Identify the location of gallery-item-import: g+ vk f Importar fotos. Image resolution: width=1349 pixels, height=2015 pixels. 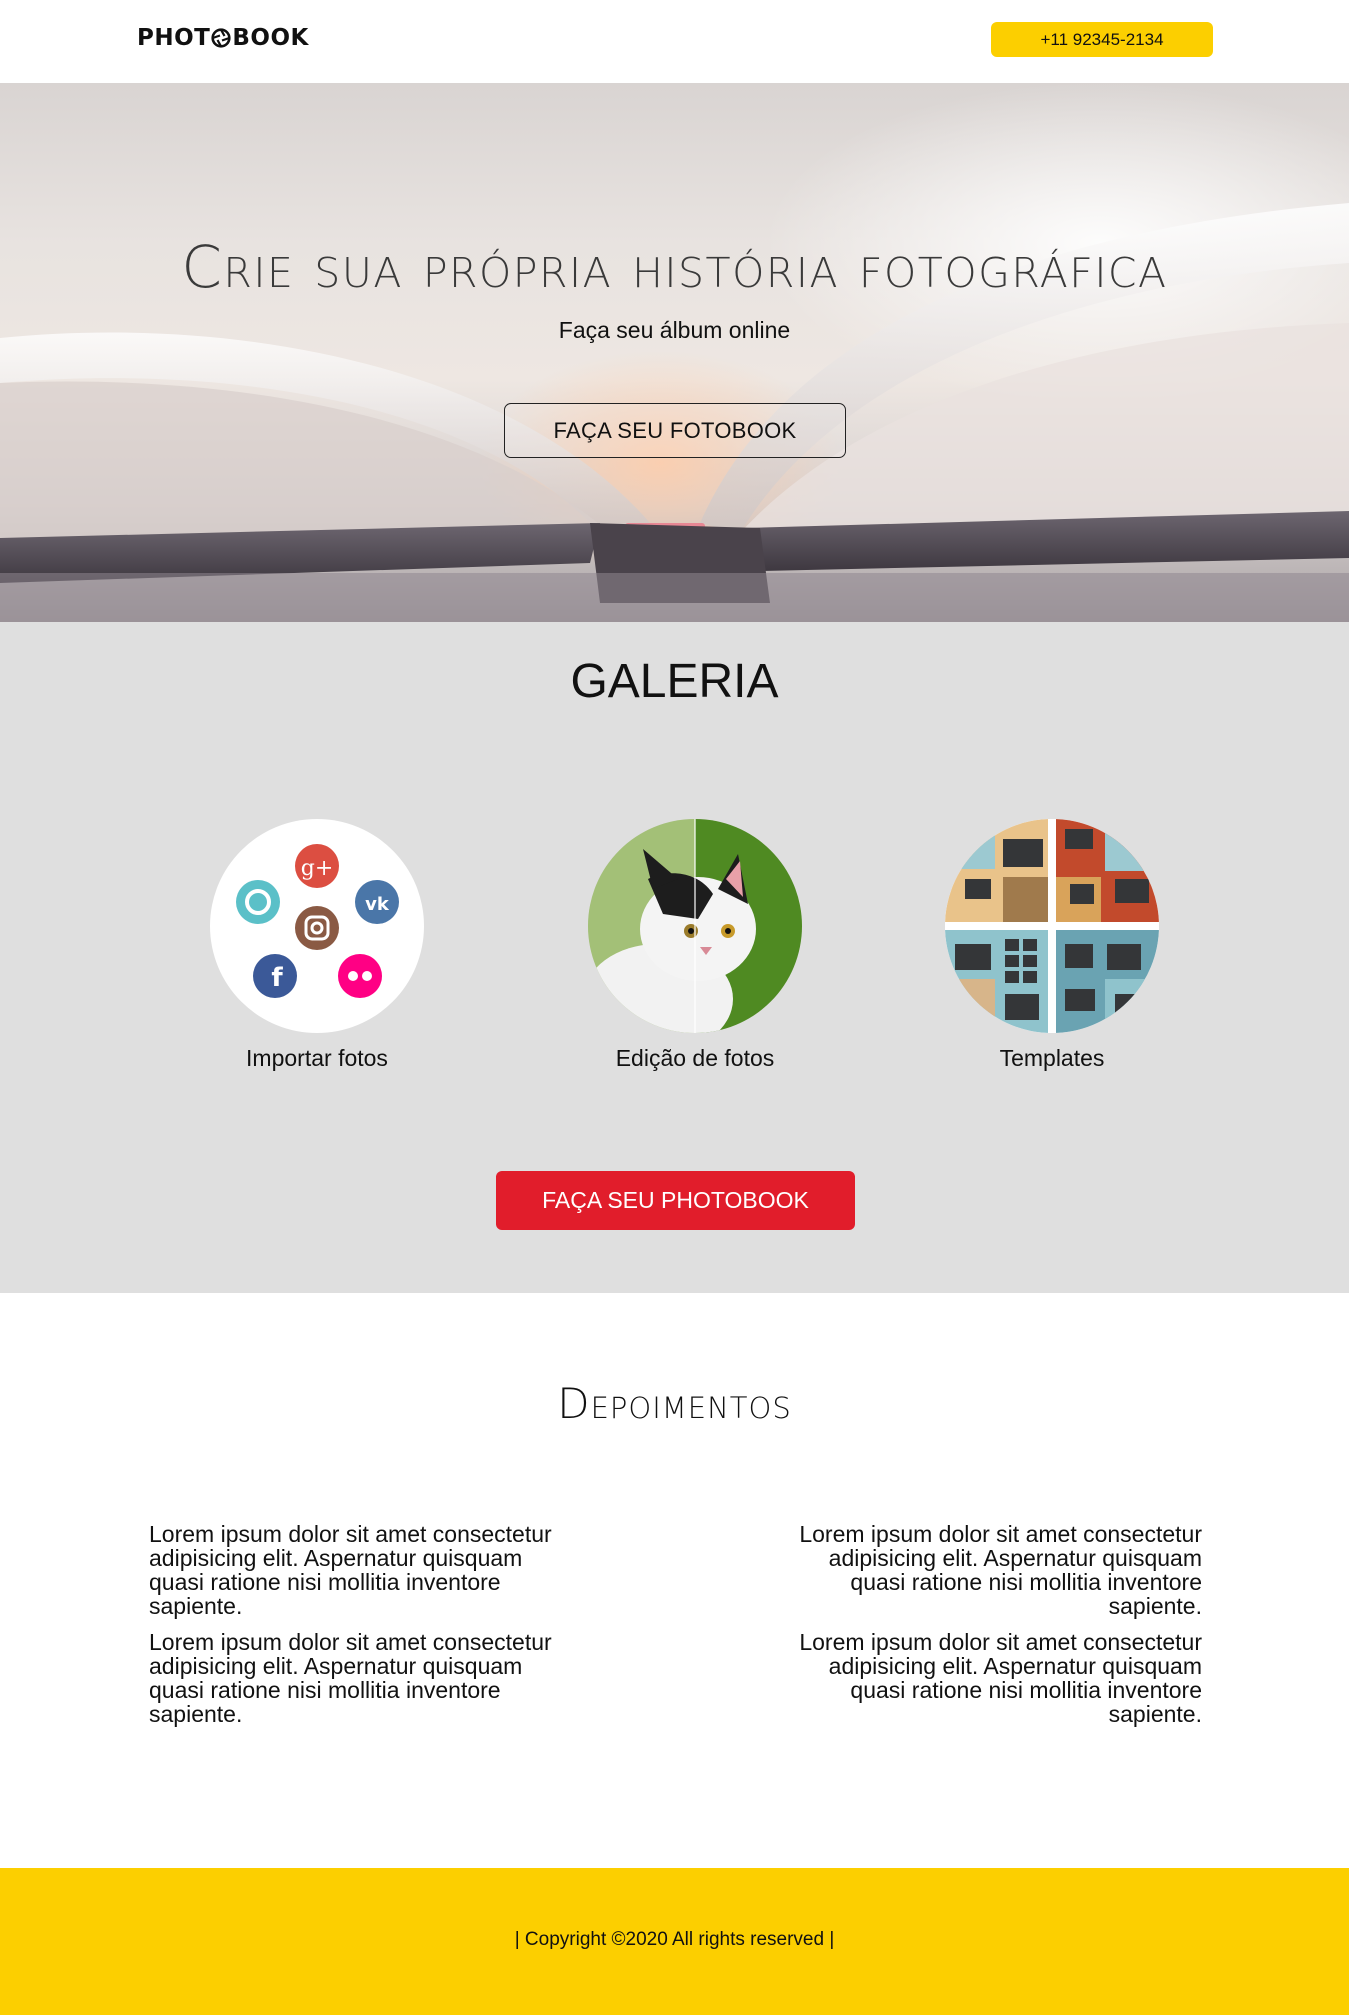
(317, 945).